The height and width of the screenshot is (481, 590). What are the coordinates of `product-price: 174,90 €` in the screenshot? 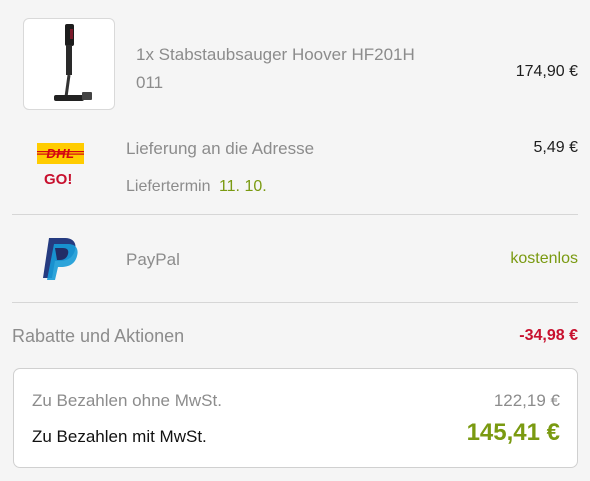 It's located at (546, 71).